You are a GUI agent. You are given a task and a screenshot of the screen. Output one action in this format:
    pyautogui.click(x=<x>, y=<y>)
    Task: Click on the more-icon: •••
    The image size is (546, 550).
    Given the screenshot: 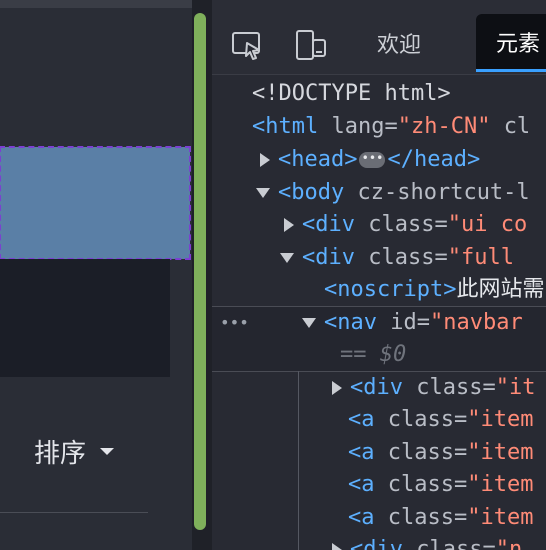 What is the action you would take?
    pyautogui.click(x=234, y=323)
    